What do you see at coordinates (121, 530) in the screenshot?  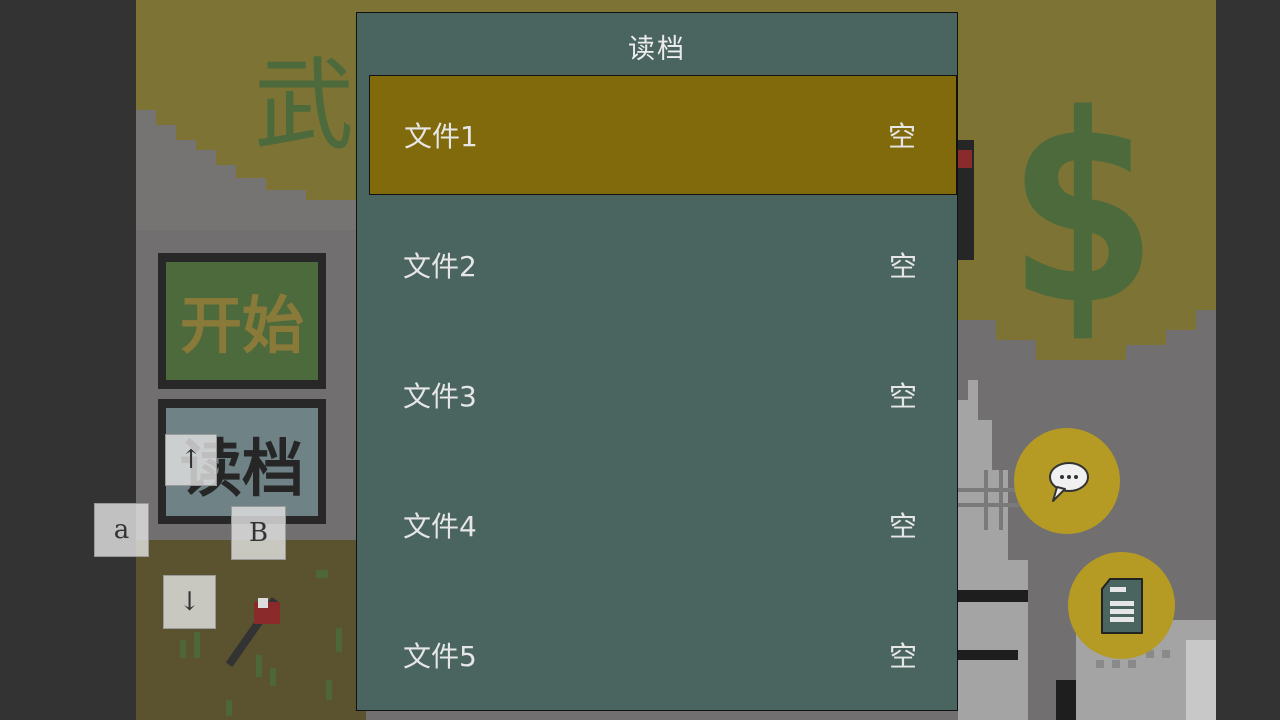 I see `a-key: a` at bounding box center [121, 530].